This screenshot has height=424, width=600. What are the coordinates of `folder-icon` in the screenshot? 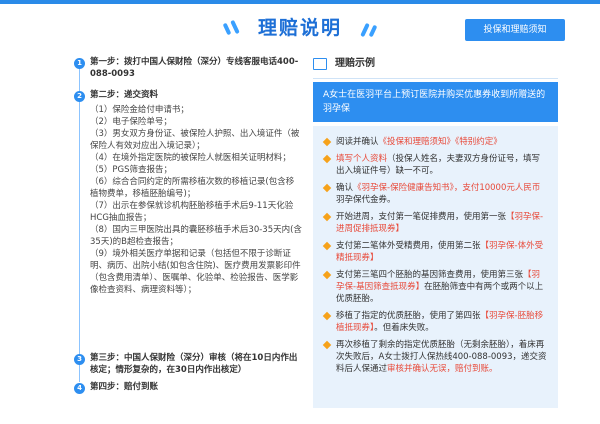 It's located at (320, 64).